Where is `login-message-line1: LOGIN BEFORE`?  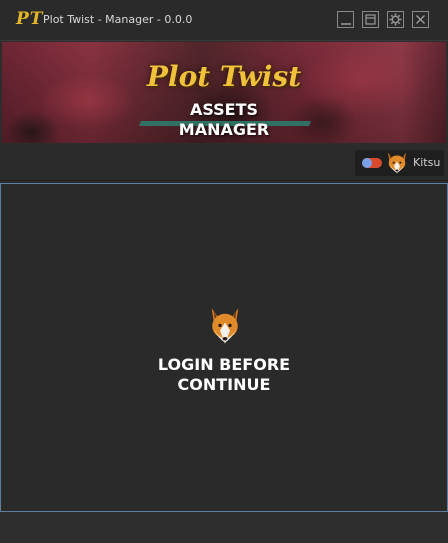 login-message-line1: LOGIN BEFORE is located at coordinates (224, 364).